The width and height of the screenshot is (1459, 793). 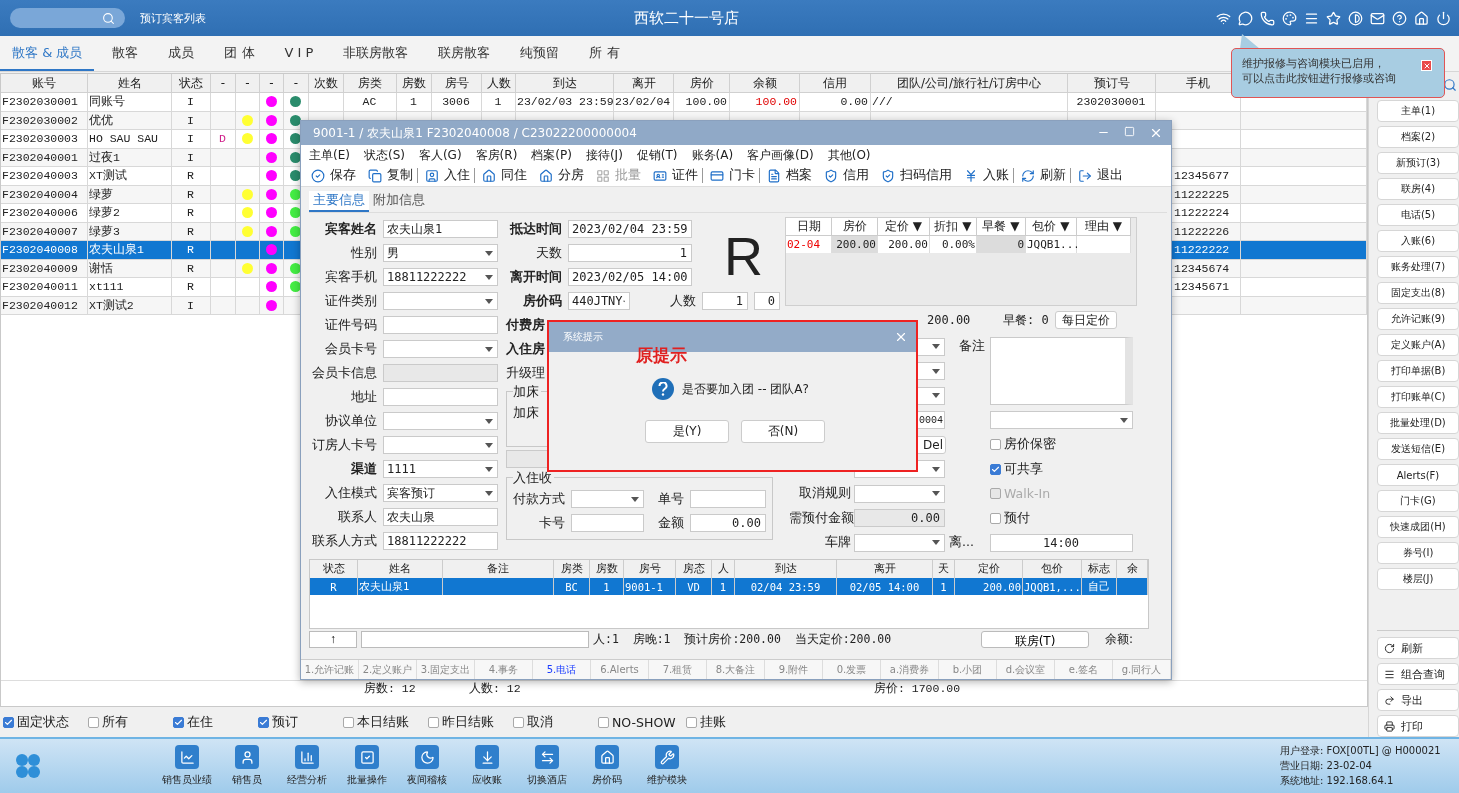 I want to click on checkbox-label: 预订, so click(x=285, y=722).